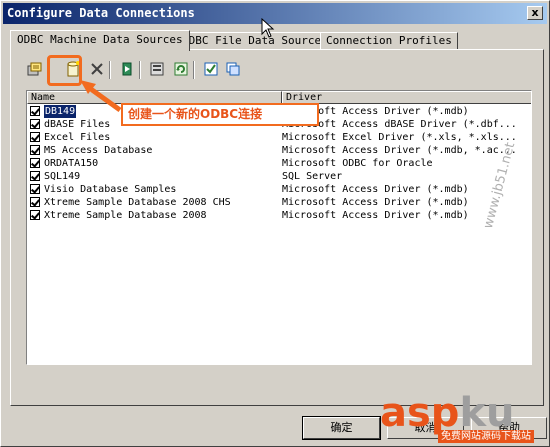 The image size is (550, 447). Describe the element at coordinates (486, 436) in the screenshot. I see `logo-subtitle: 免费网站源码下载站` at that location.